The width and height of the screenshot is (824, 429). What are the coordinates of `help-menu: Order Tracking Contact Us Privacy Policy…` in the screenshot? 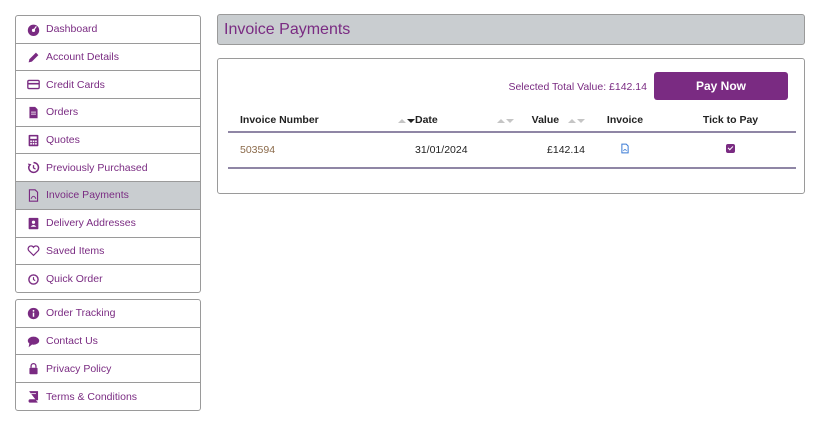 It's located at (108, 355).